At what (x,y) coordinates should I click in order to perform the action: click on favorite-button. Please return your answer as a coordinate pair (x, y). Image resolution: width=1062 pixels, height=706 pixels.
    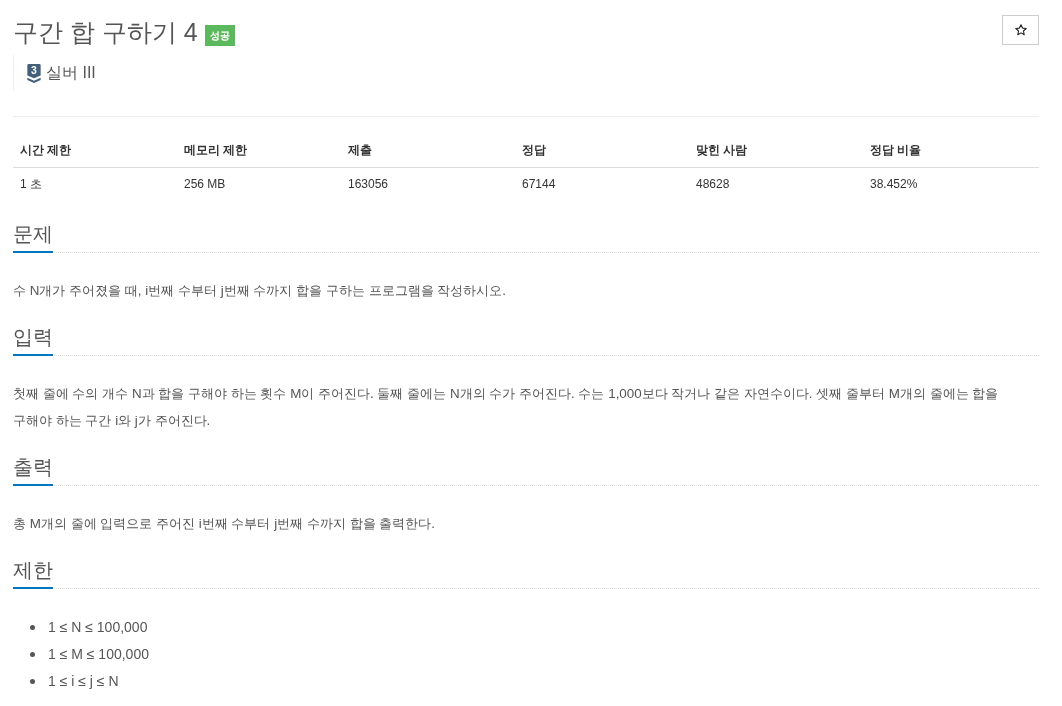
    Looking at the image, I should click on (1020, 30).